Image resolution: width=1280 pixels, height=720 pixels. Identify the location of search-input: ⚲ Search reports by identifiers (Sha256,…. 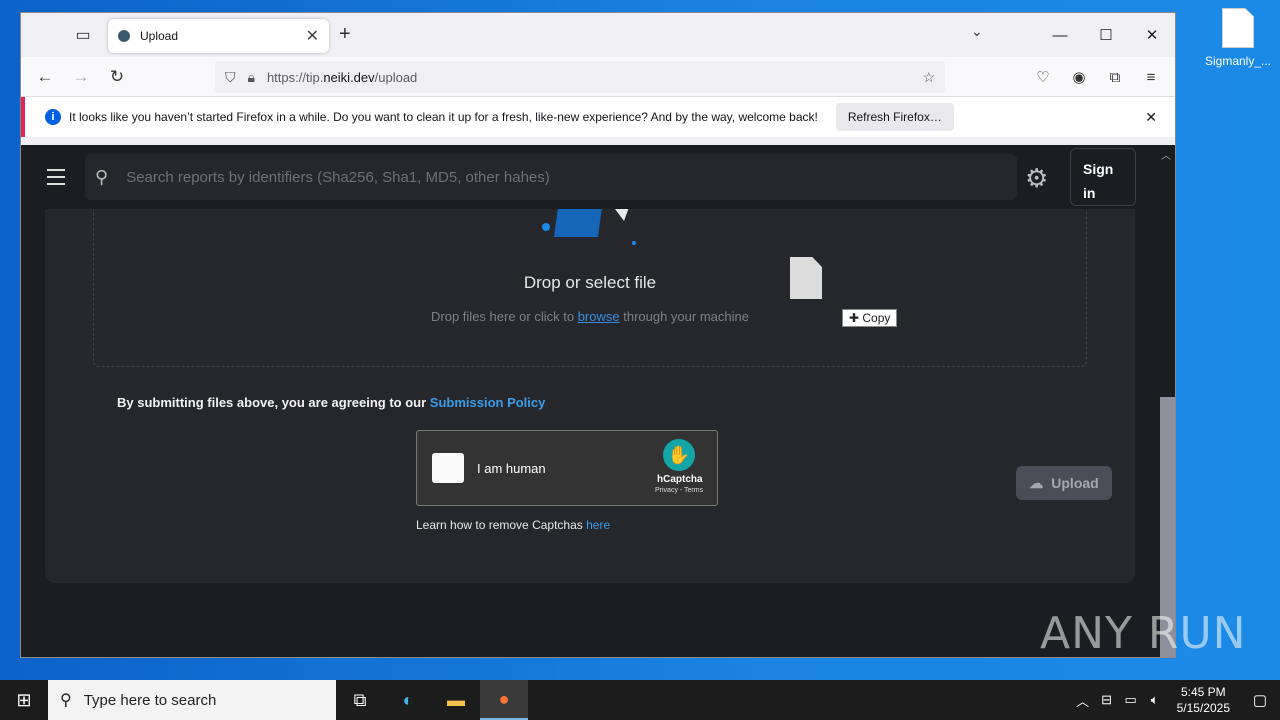
(551, 177).